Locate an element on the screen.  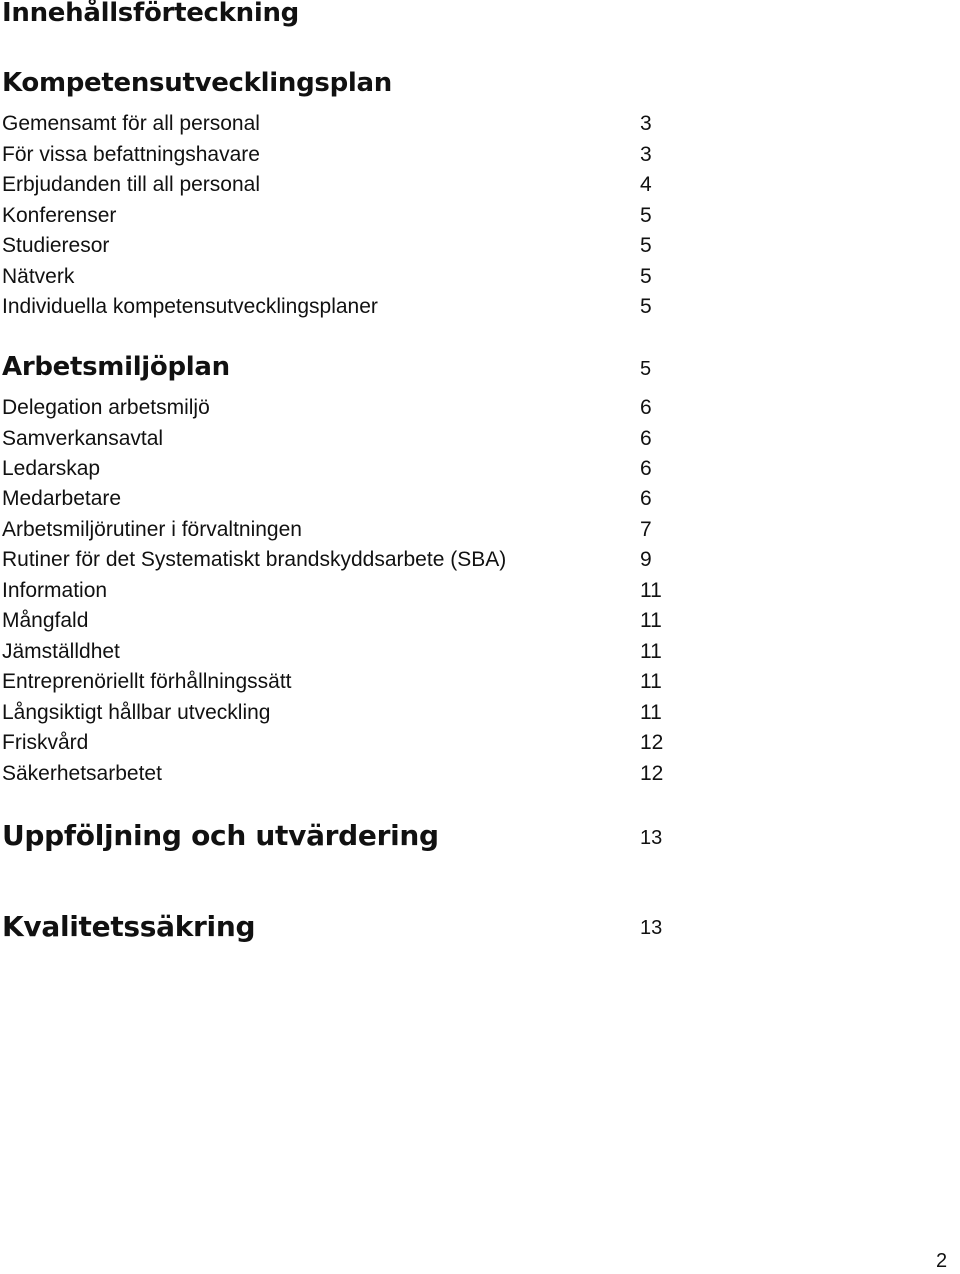
toc-title: Innehållsförteckning is located at coordinates (150, 14).